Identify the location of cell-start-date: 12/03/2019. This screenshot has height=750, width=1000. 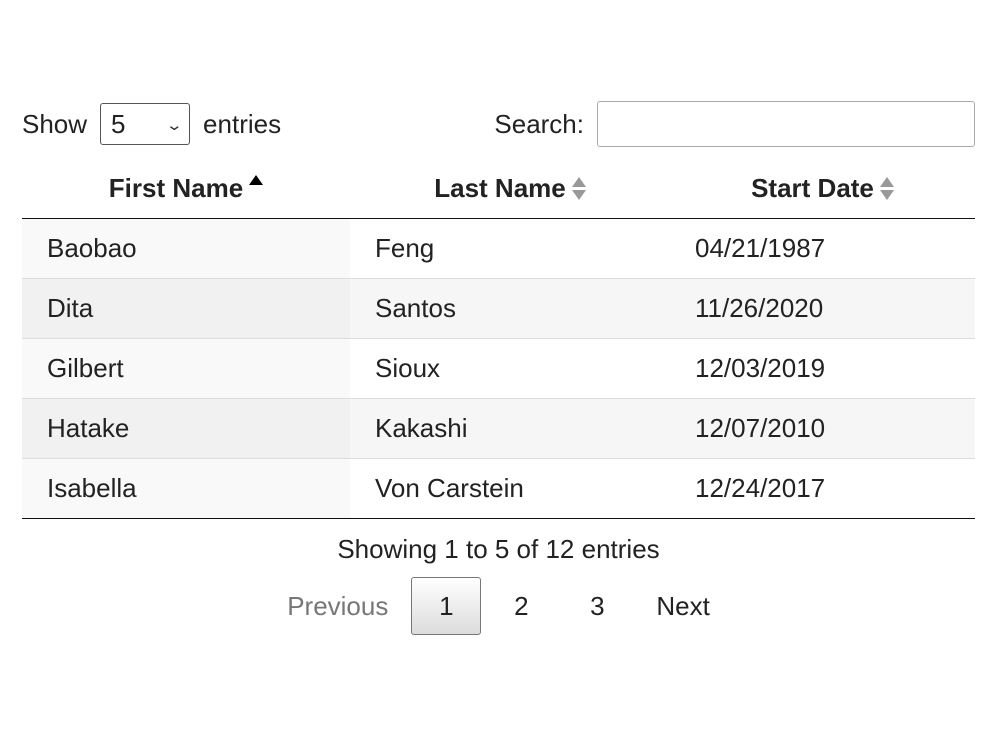
(822, 368).